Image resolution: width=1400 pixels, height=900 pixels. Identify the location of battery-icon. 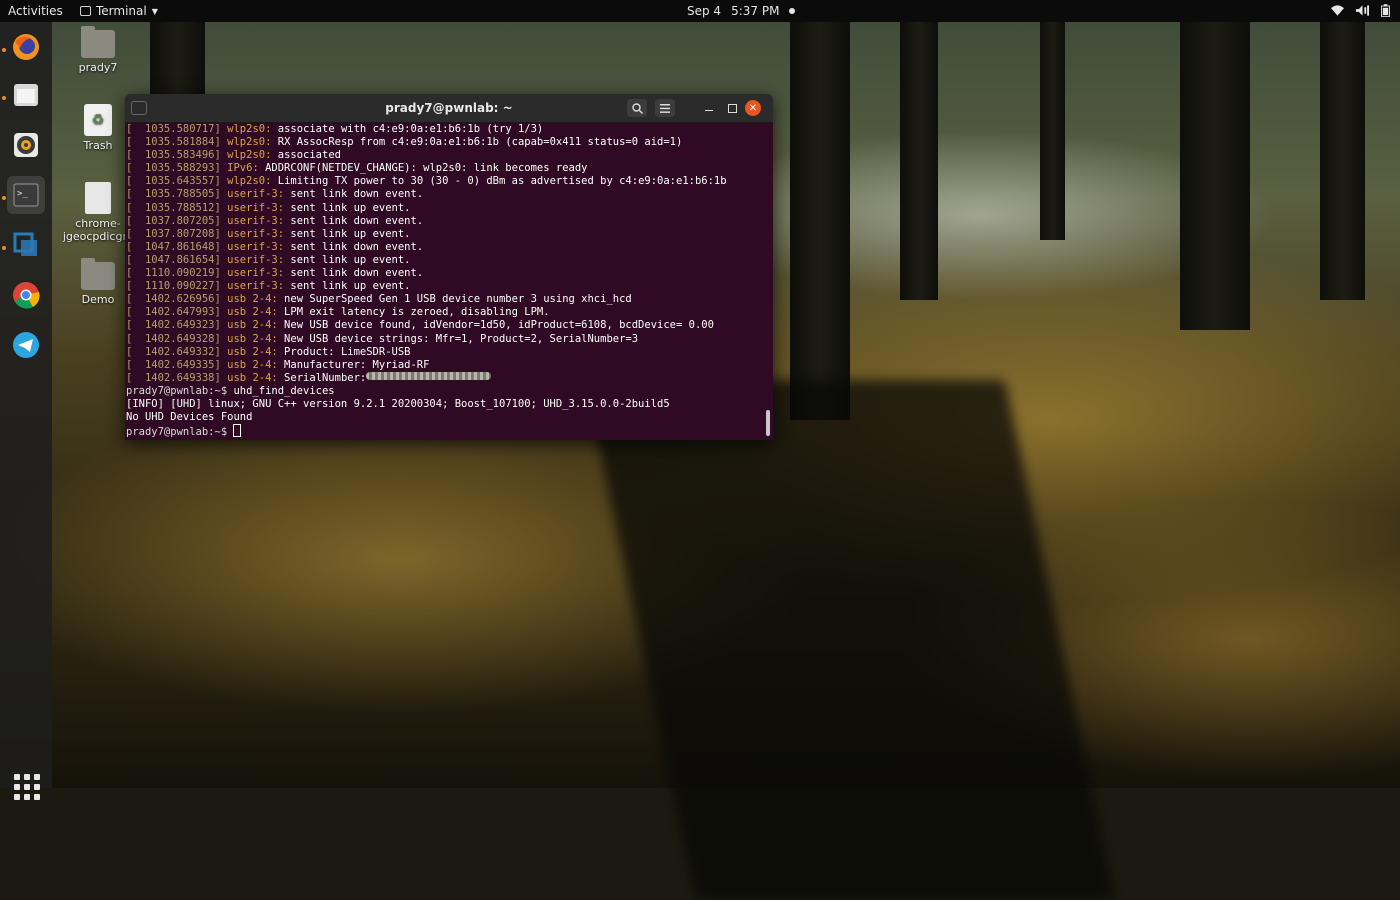
(1385, 10).